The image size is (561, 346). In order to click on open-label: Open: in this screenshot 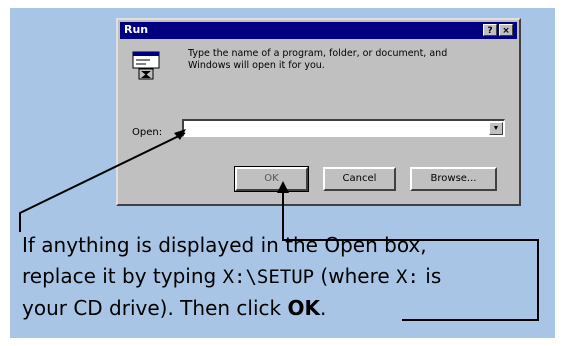, I will do `click(147, 132)`.